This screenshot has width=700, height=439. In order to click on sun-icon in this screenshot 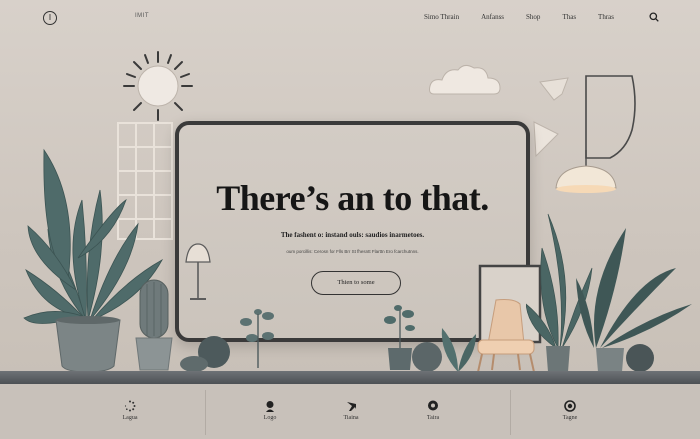, I will do `click(158, 86)`.